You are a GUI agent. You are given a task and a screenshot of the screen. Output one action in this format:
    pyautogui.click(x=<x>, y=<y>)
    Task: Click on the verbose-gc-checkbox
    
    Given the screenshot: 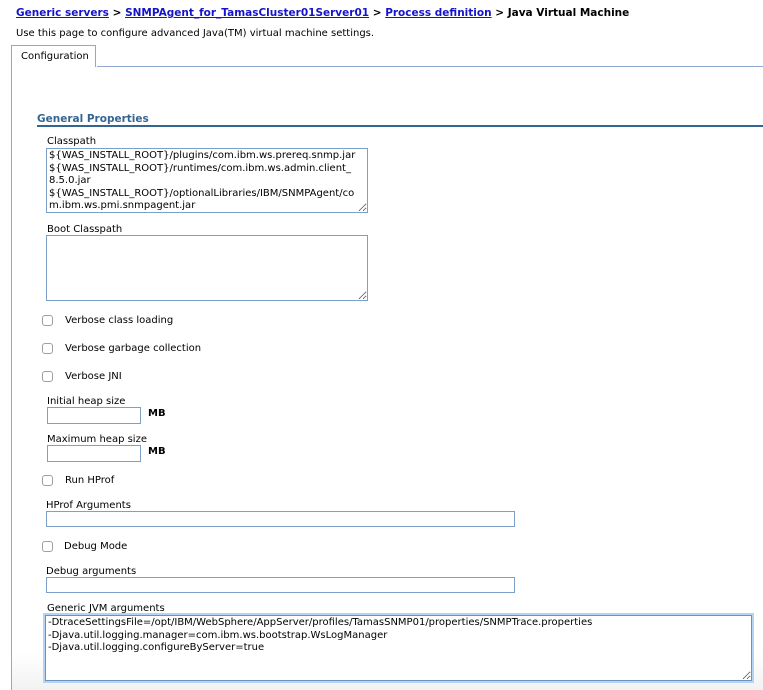 What is the action you would take?
    pyautogui.click(x=47, y=348)
    